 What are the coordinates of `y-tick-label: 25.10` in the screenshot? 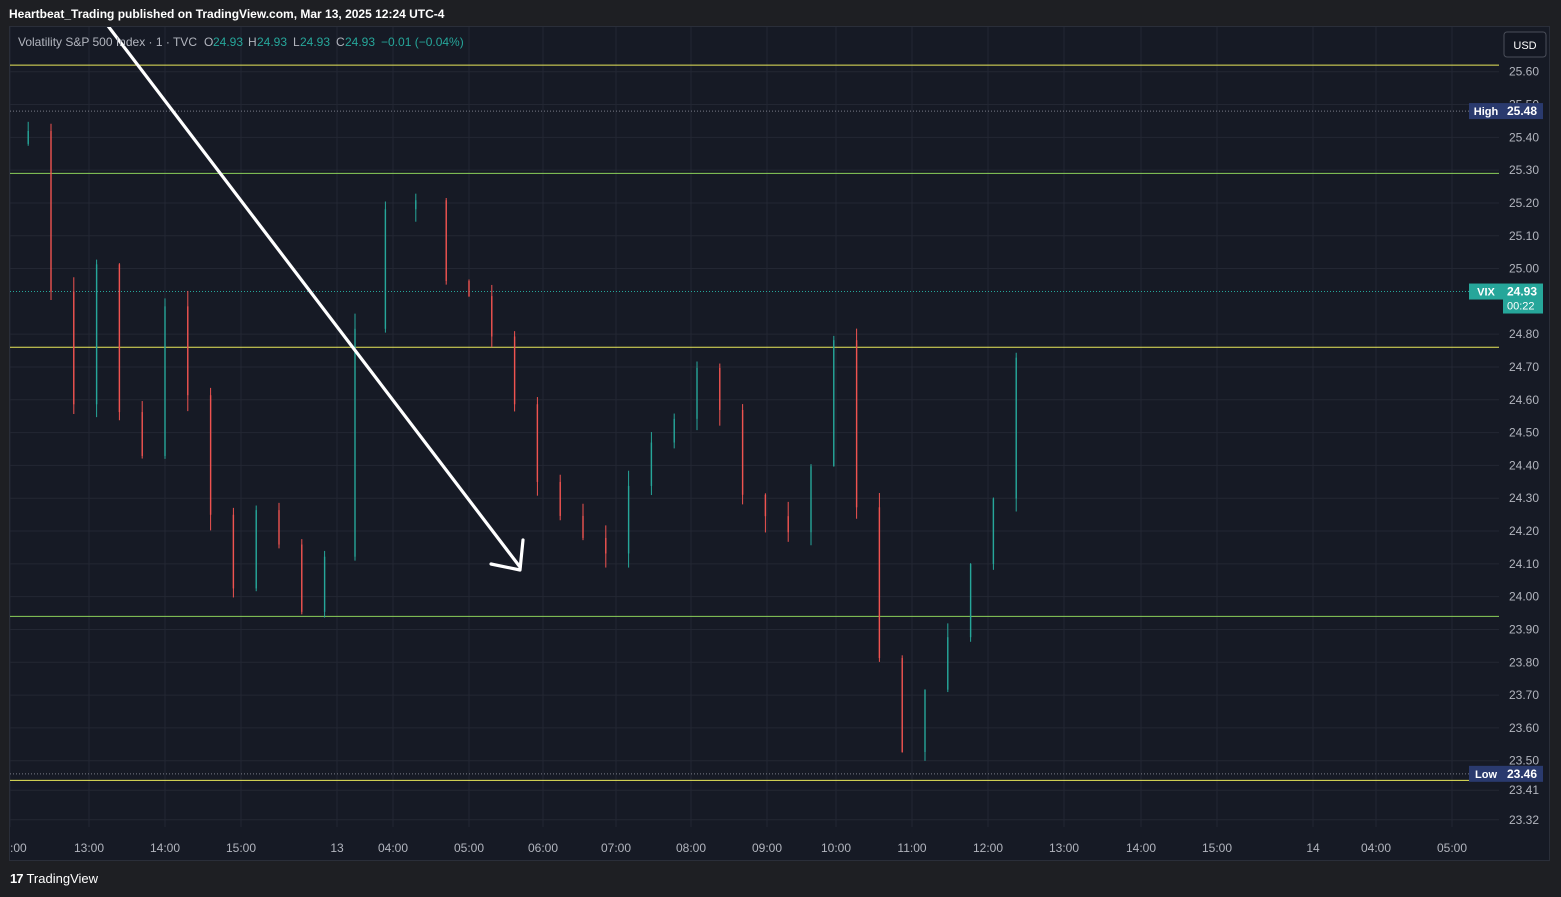 It's located at (1524, 236).